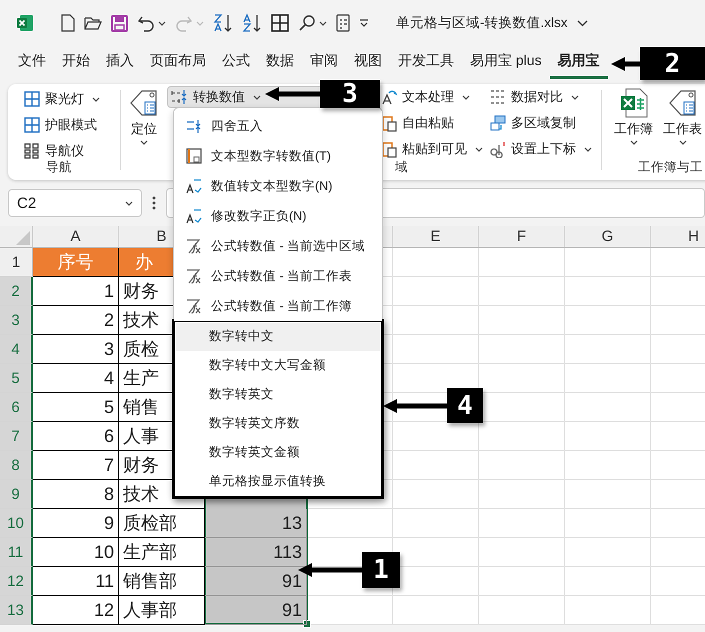 The image size is (705, 632). I want to click on table-cell: 销售部, so click(162, 581).